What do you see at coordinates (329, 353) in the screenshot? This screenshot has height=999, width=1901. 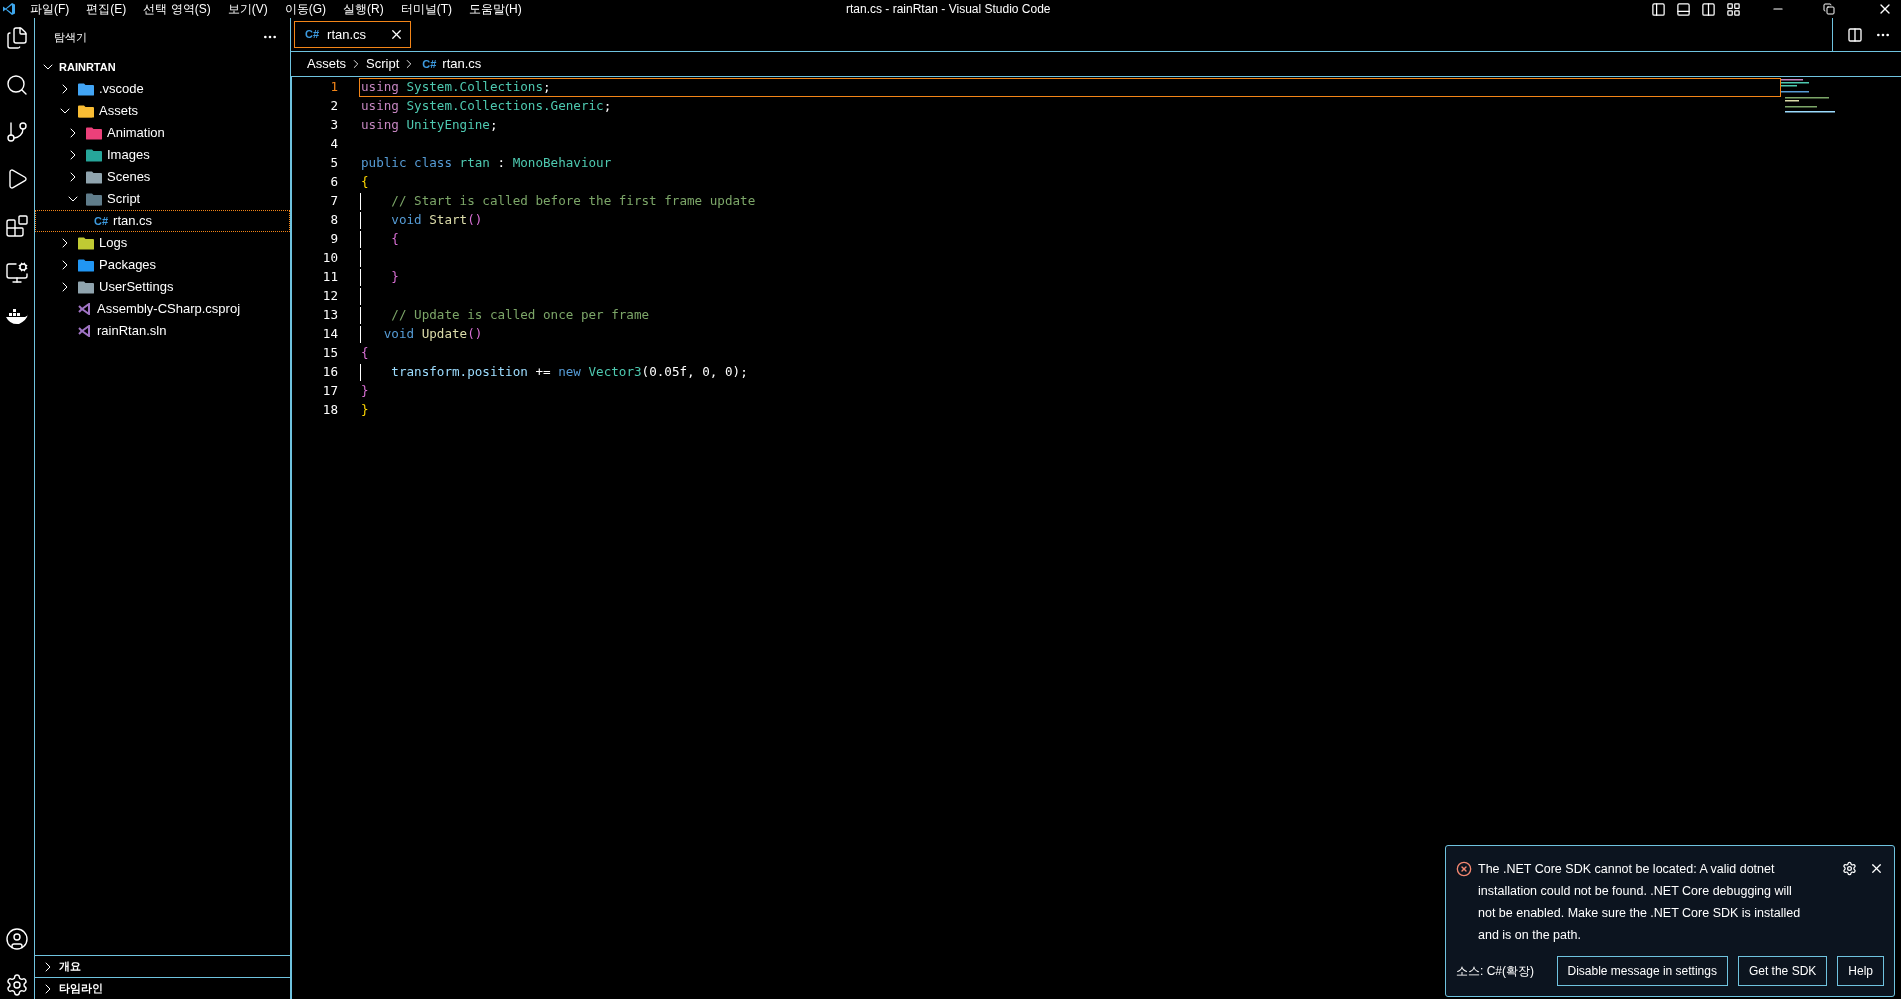 I see `line-number: 15` at bounding box center [329, 353].